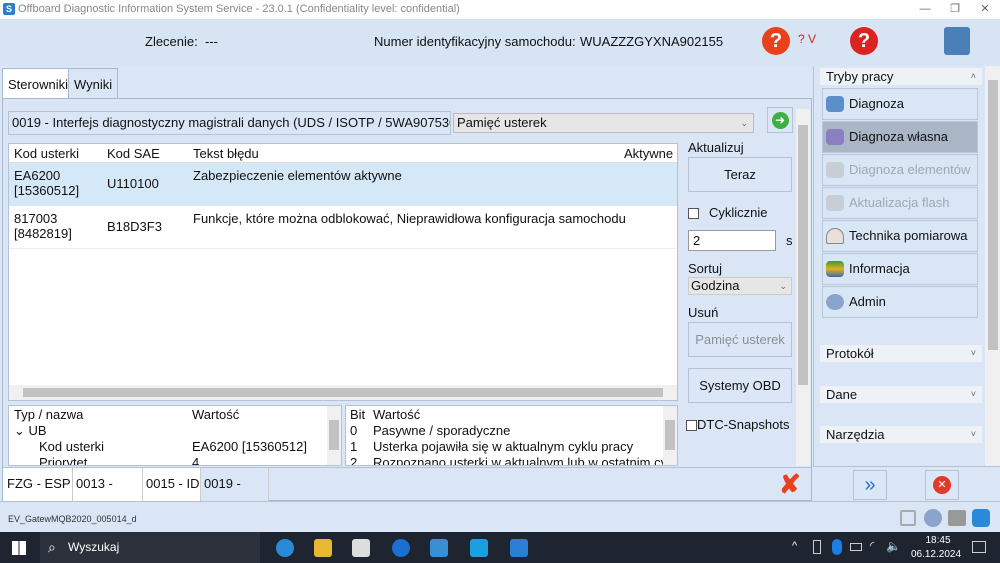 Image resolution: width=1000 pixels, height=563 pixels. What do you see at coordinates (740, 286) in the screenshot?
I see `sort-select: Godzina ⌄` at bounding box center [740, 286].